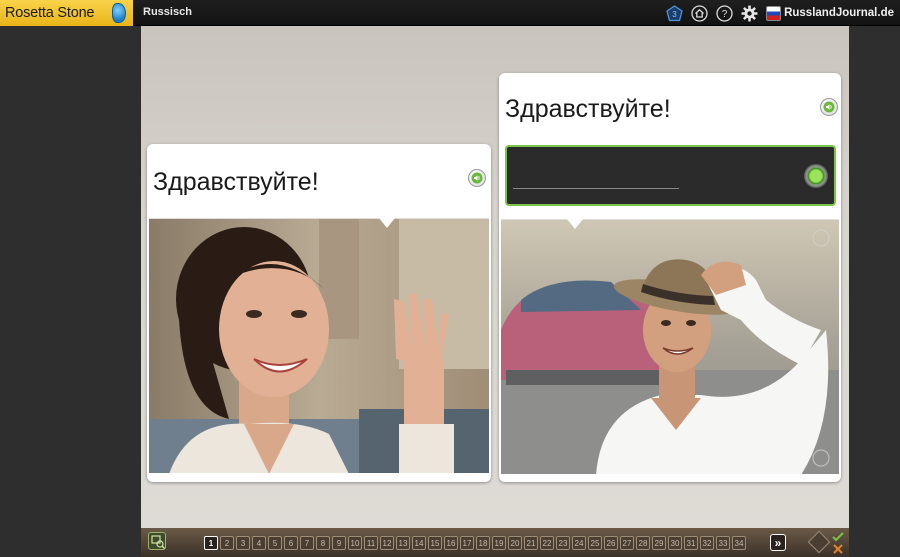 This screenshot has width=900, height=557. Describe the element at coordinates (119, 13) in the screenshot. I see `stone-logo-icon` at that location.